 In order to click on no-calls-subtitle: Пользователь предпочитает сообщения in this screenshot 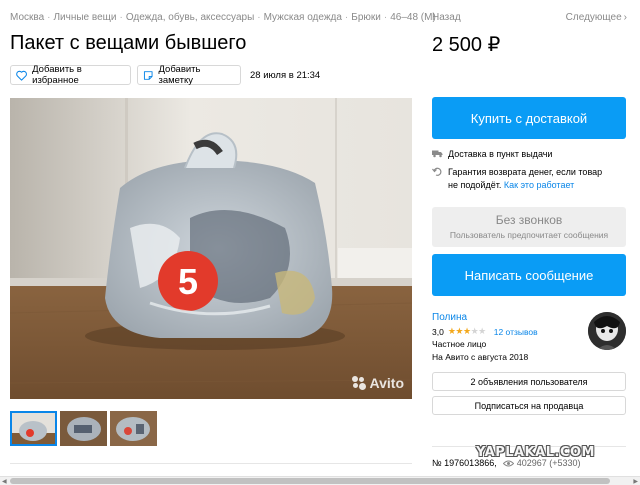, I will do `click(529, 235)`.